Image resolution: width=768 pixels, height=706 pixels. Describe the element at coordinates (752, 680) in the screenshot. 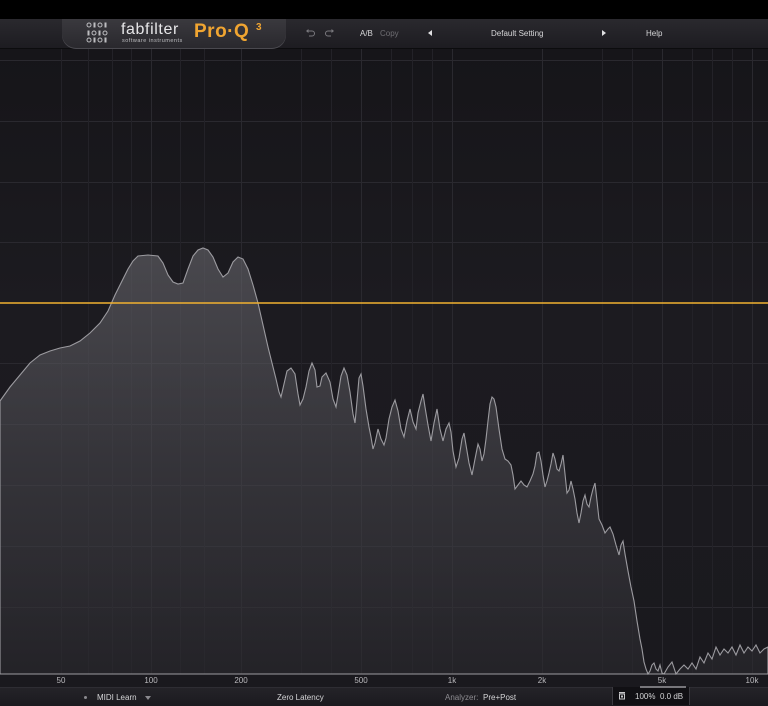

I see `freq-label: 10k` at that location.